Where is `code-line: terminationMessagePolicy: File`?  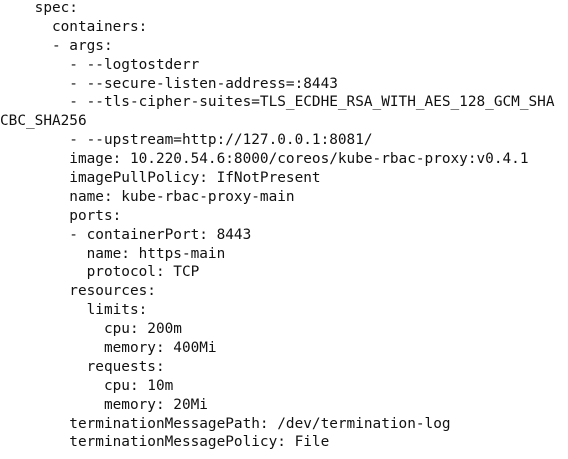
code-line: terminationMessagePolicy: File is located at coordinates (165, 442).